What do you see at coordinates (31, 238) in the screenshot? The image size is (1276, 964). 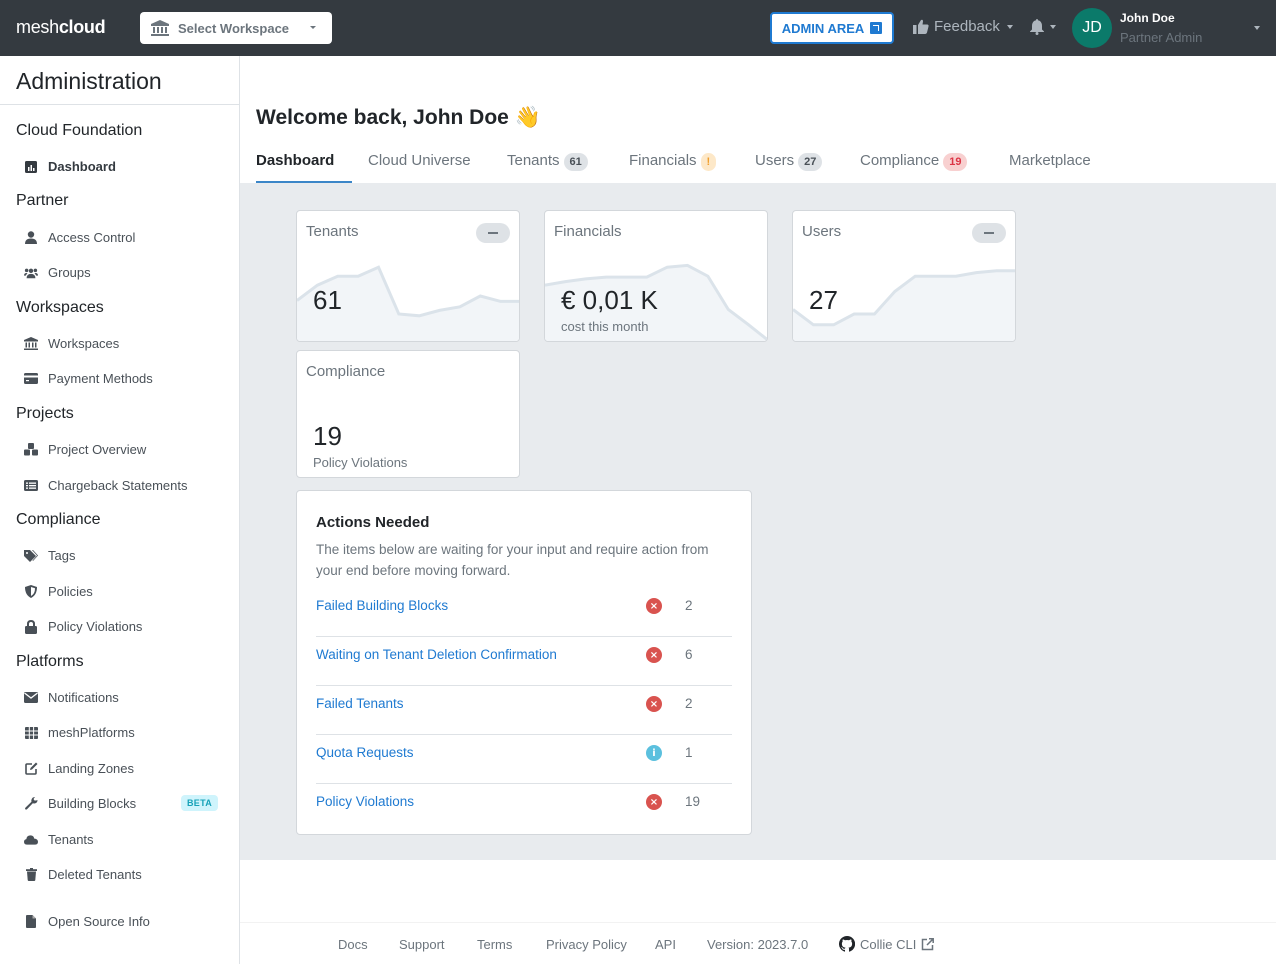 I see `user-icon` at bounding box center [31, 238].